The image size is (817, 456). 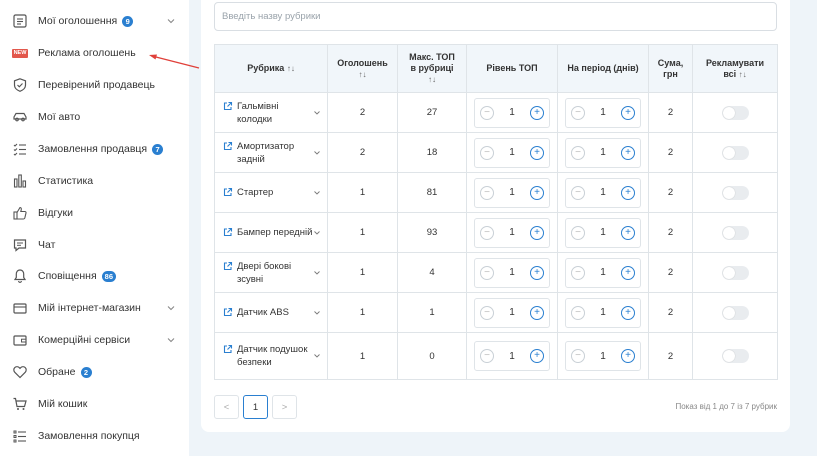 I want to click on cell-max-top: 1, so click(x=432, y=312).